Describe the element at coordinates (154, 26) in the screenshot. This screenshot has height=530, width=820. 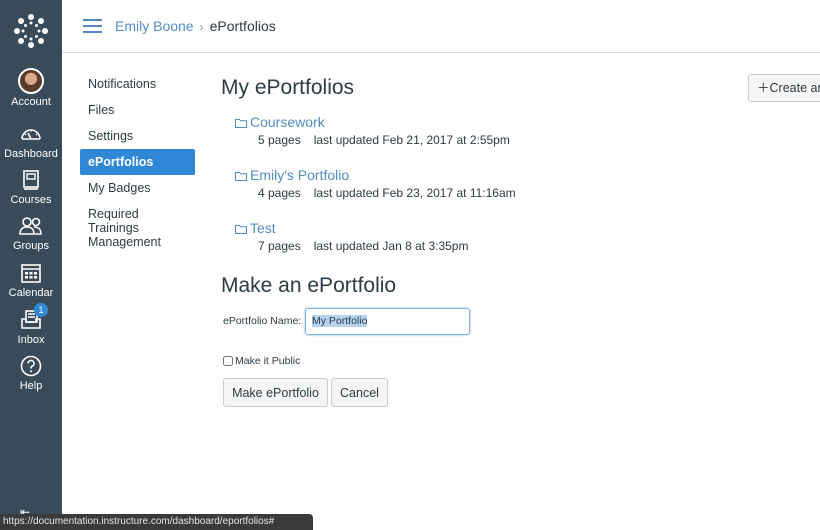
I see `breadcrumb-user-link: Emily Boone` at that location.